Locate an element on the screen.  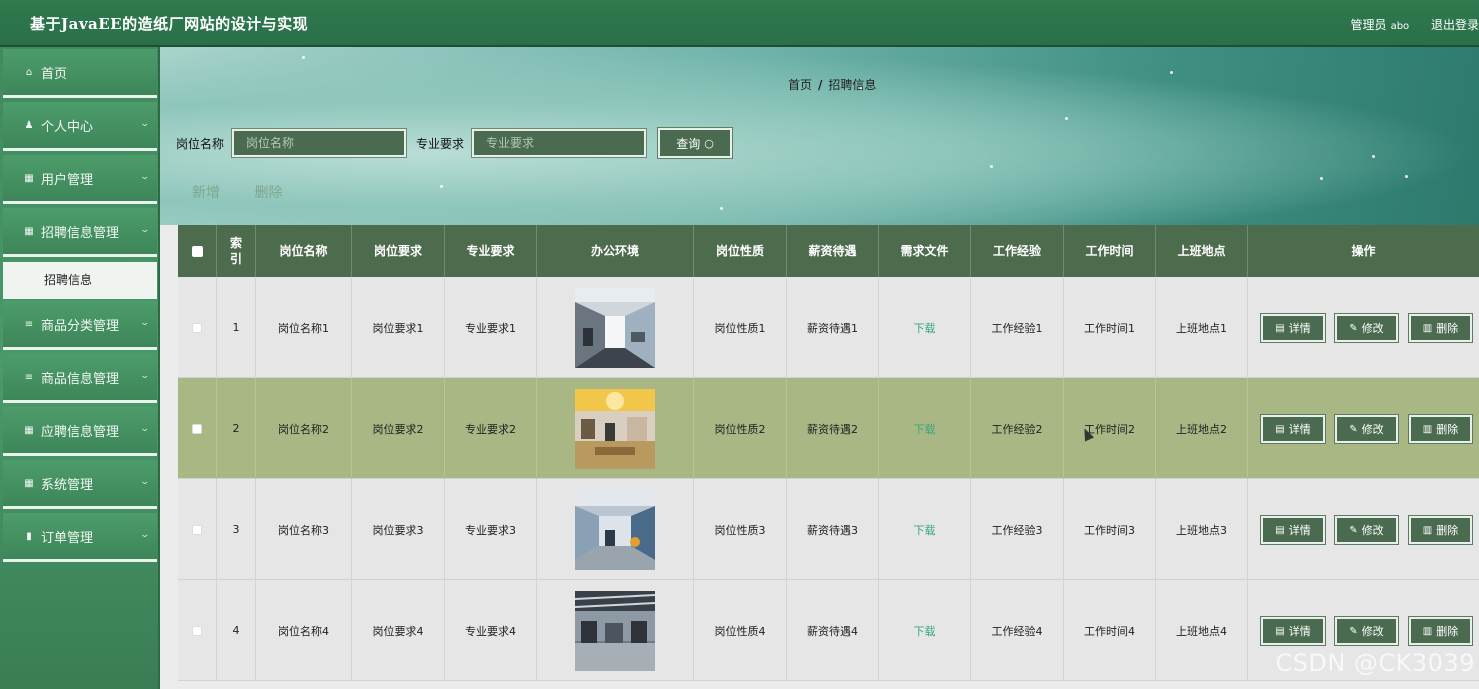
cell-work-place: 上班地点3 is located at coordinates (1202, 529).